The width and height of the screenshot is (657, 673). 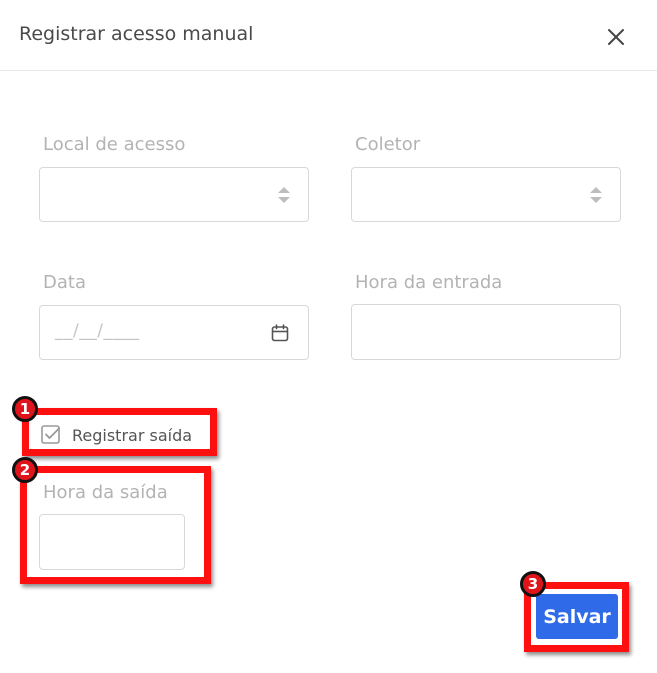 What do you see at coordinates (280, 333) in the screenshot?
I see `calendar-icon` at bounding box center [280, 333].